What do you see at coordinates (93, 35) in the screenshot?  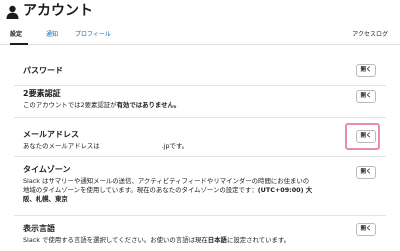 I see `tab-profile: プロフィール` at bounding box center [93, 35].